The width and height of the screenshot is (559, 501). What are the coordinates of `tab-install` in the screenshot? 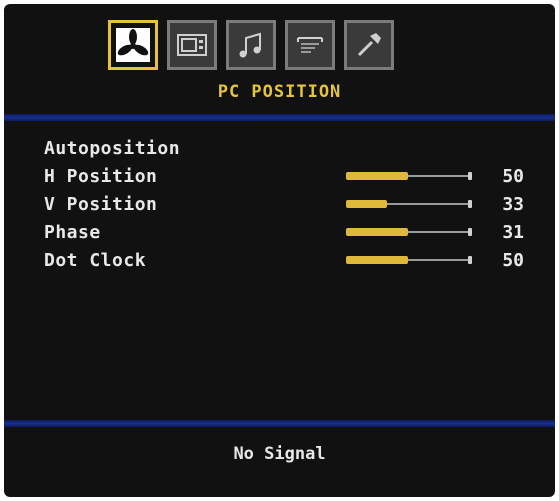 It's located at (369, 45).